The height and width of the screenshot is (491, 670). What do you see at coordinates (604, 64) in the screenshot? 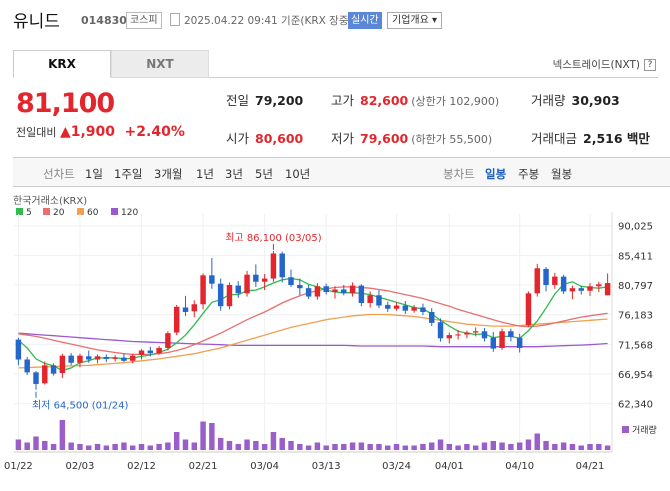
I see `nextrade-link: 넥스트레이드(NXT)?` at bounding box center [604, 64].